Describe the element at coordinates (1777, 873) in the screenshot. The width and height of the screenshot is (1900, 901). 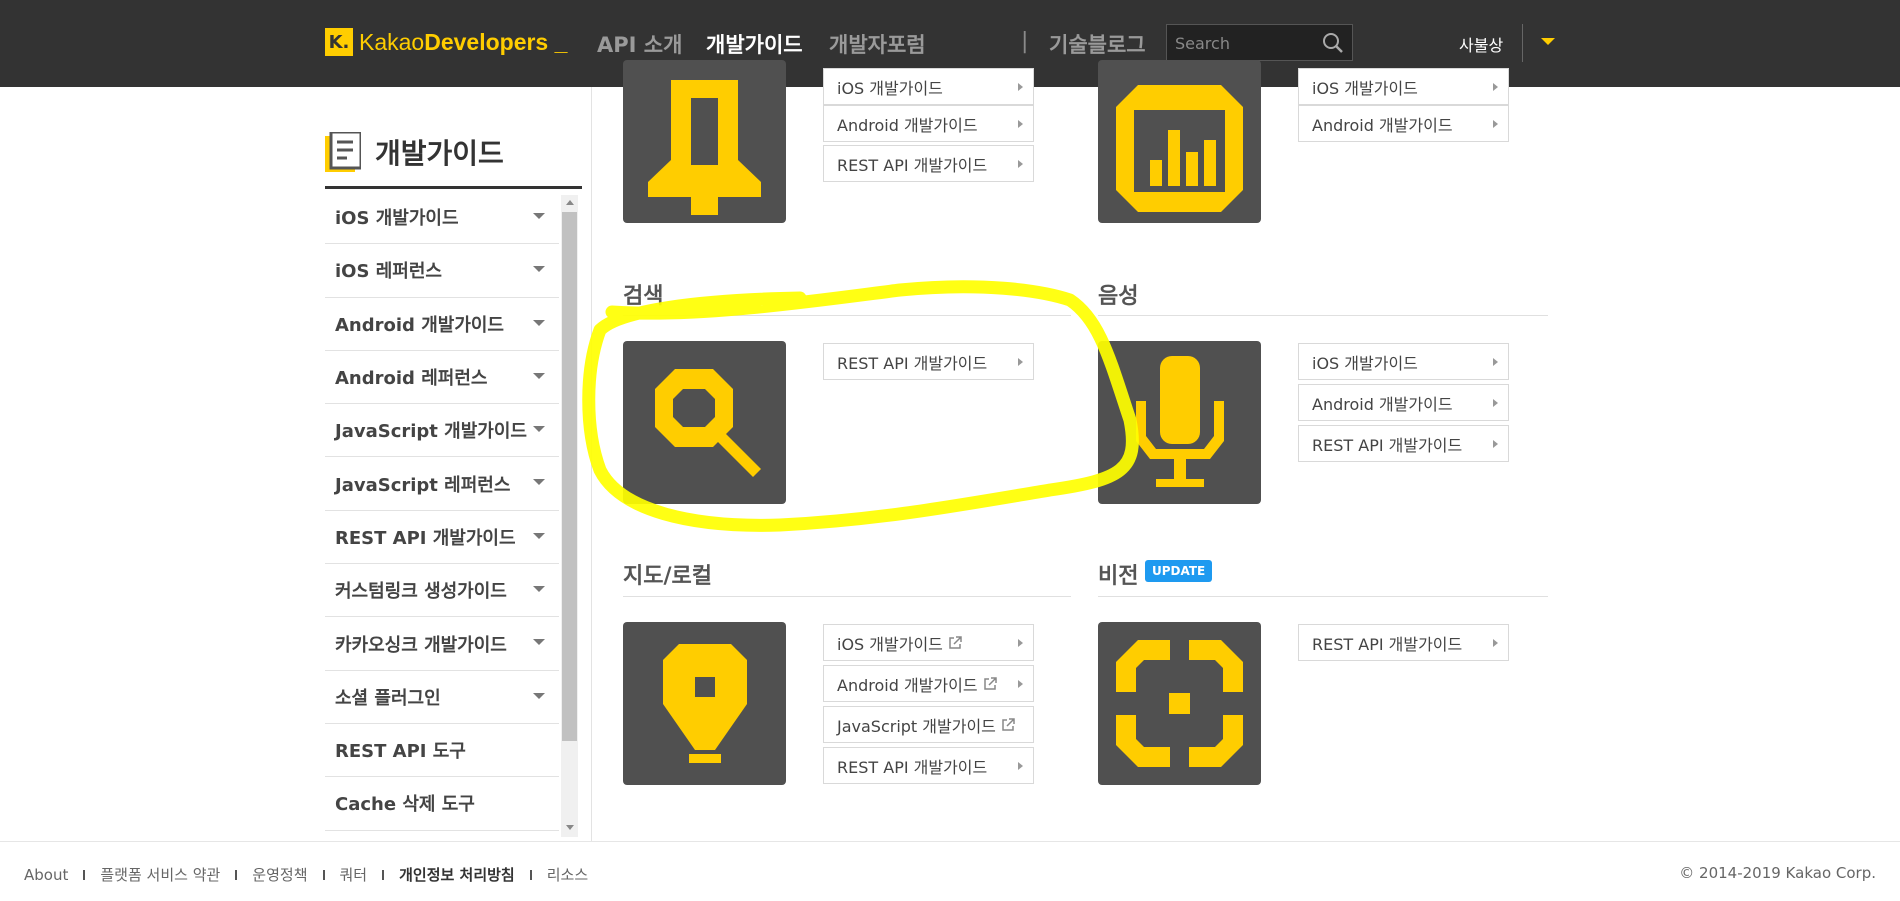
I see `copyright: © 2014-2019 Kakao Corp.` at that location.